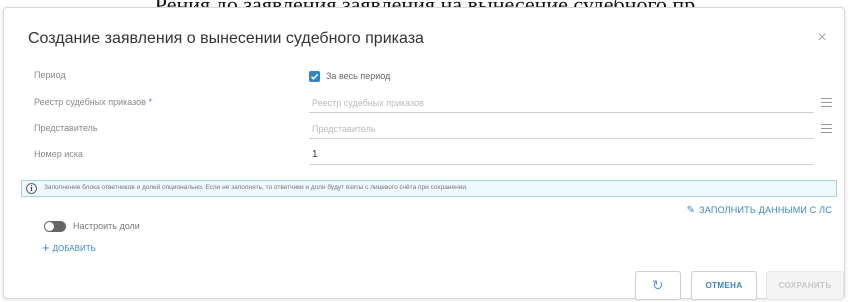 The height and width of the screenshot is (302, 850). What do you see at coordinates (570, 130) in the screenshot?
I see `representative-field: Представитель` at bounding box center [570, 130].